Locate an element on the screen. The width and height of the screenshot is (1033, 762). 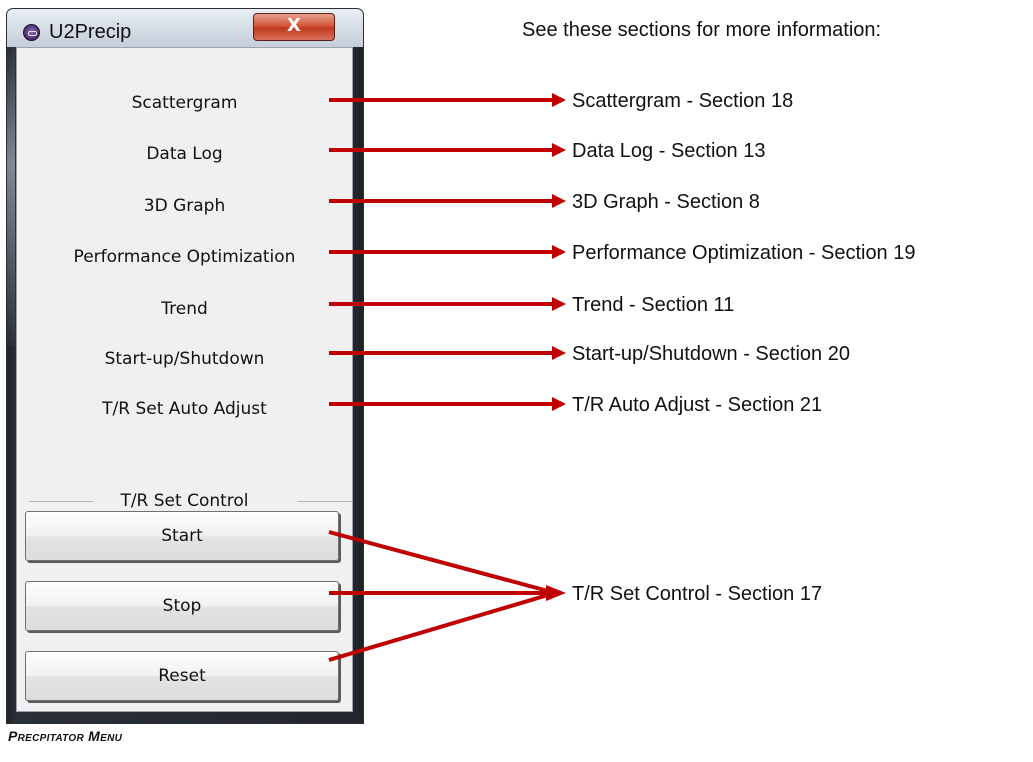
arrow-3d-graph is located at coordinates (447, 201).